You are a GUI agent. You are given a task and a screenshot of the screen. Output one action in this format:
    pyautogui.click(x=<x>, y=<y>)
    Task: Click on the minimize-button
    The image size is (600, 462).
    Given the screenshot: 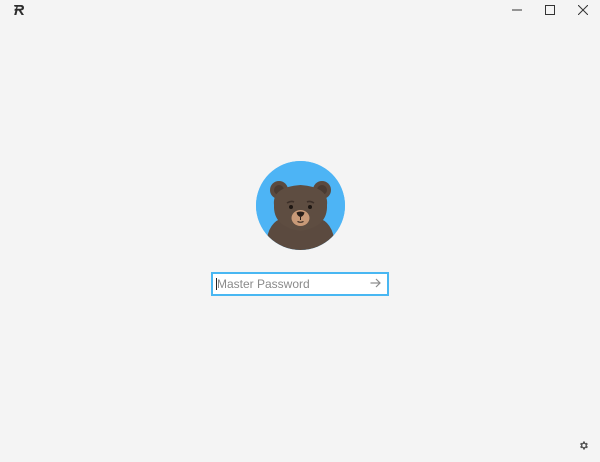 What is the action you would take?
    pyautogui.click(x=516, y=11)
    